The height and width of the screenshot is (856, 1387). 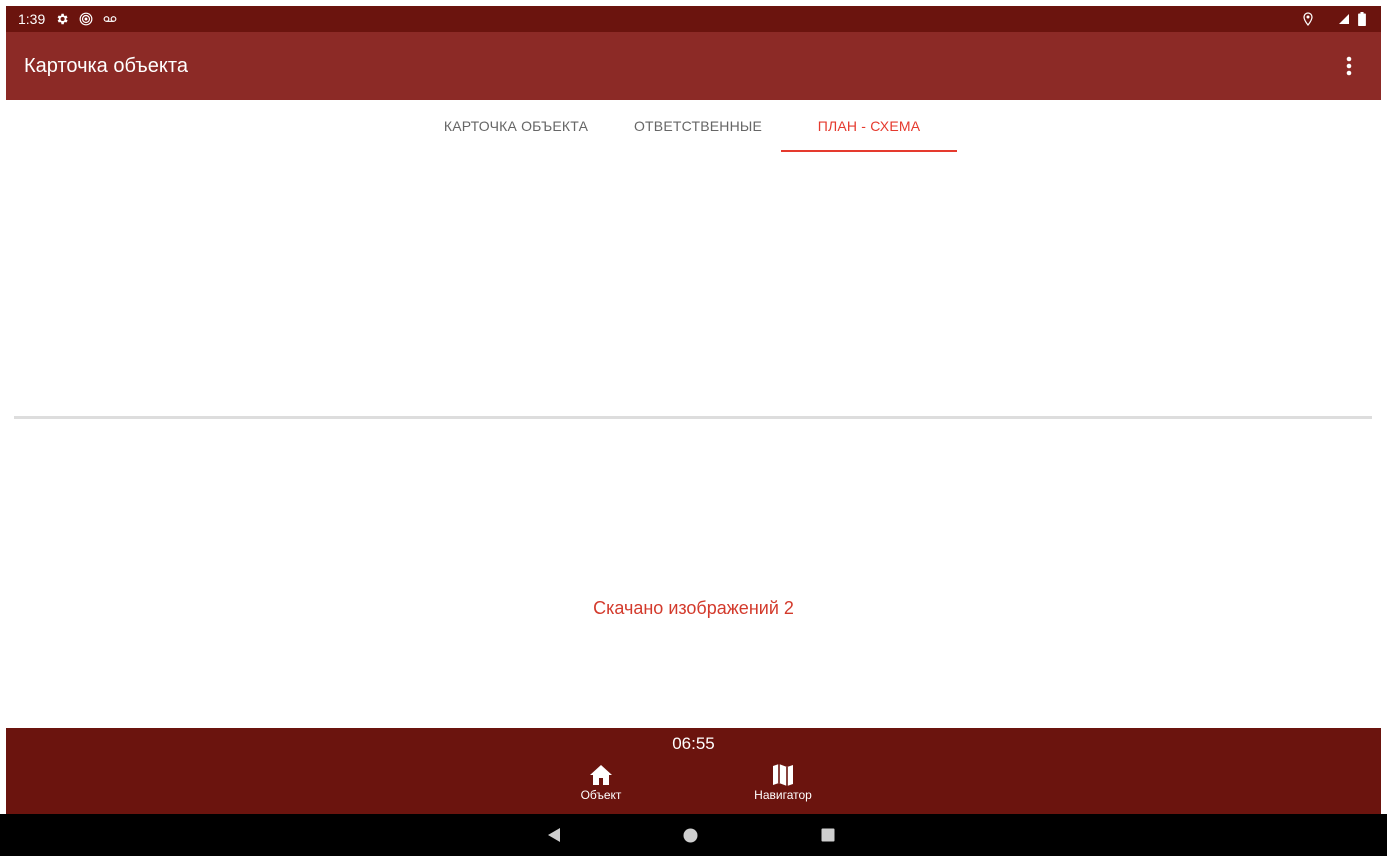 I want to click on recents-icon, so click(x=828, y=835).